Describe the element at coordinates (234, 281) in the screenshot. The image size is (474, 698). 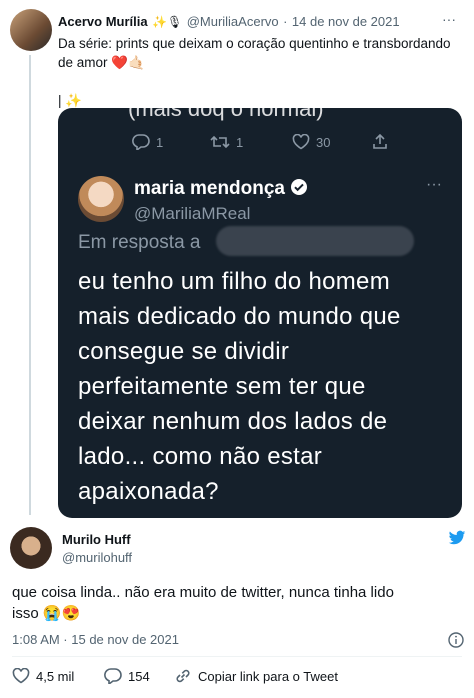
I see `tweet-text-line: eu tenho um filho do homem` at that location.